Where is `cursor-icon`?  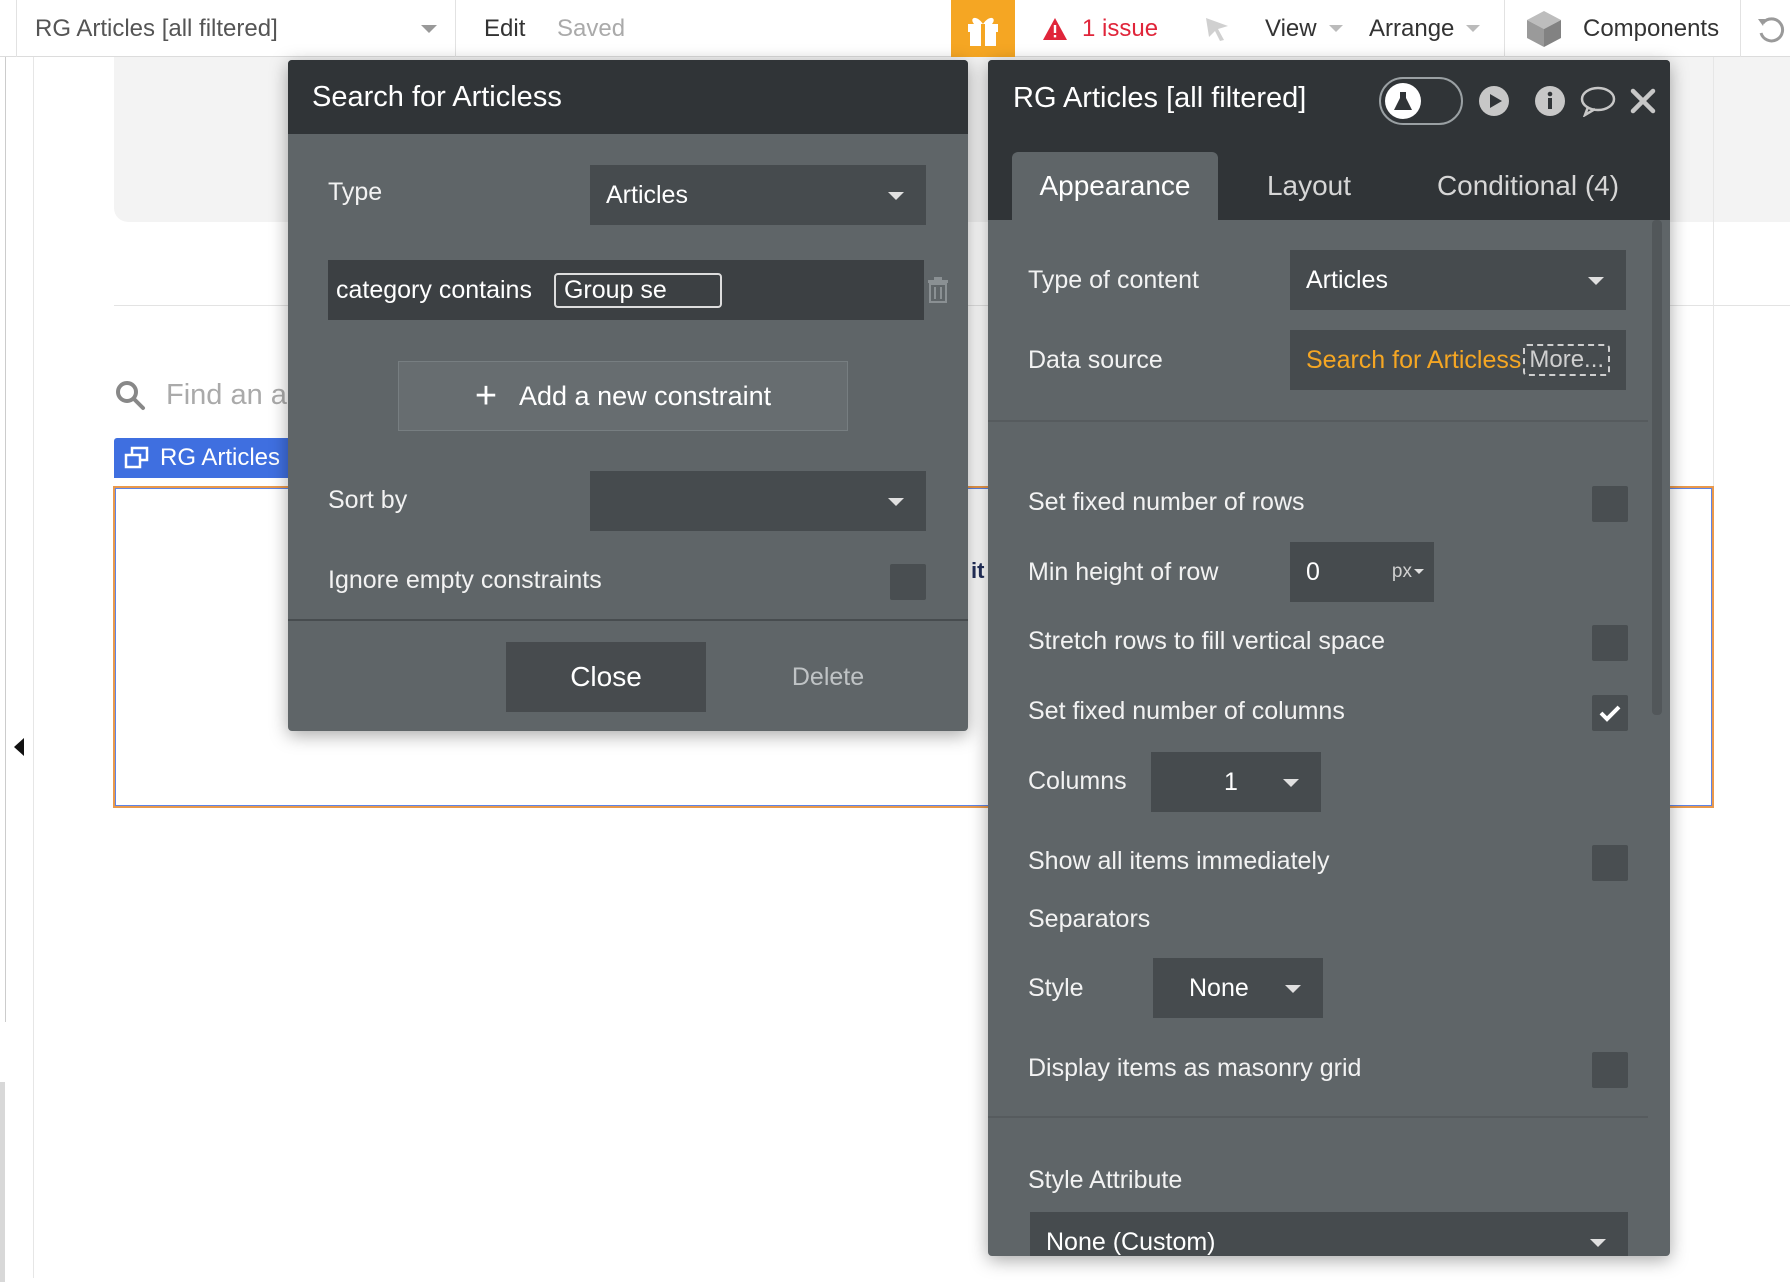
cursor-icon is located at coordinates (1217, 29).